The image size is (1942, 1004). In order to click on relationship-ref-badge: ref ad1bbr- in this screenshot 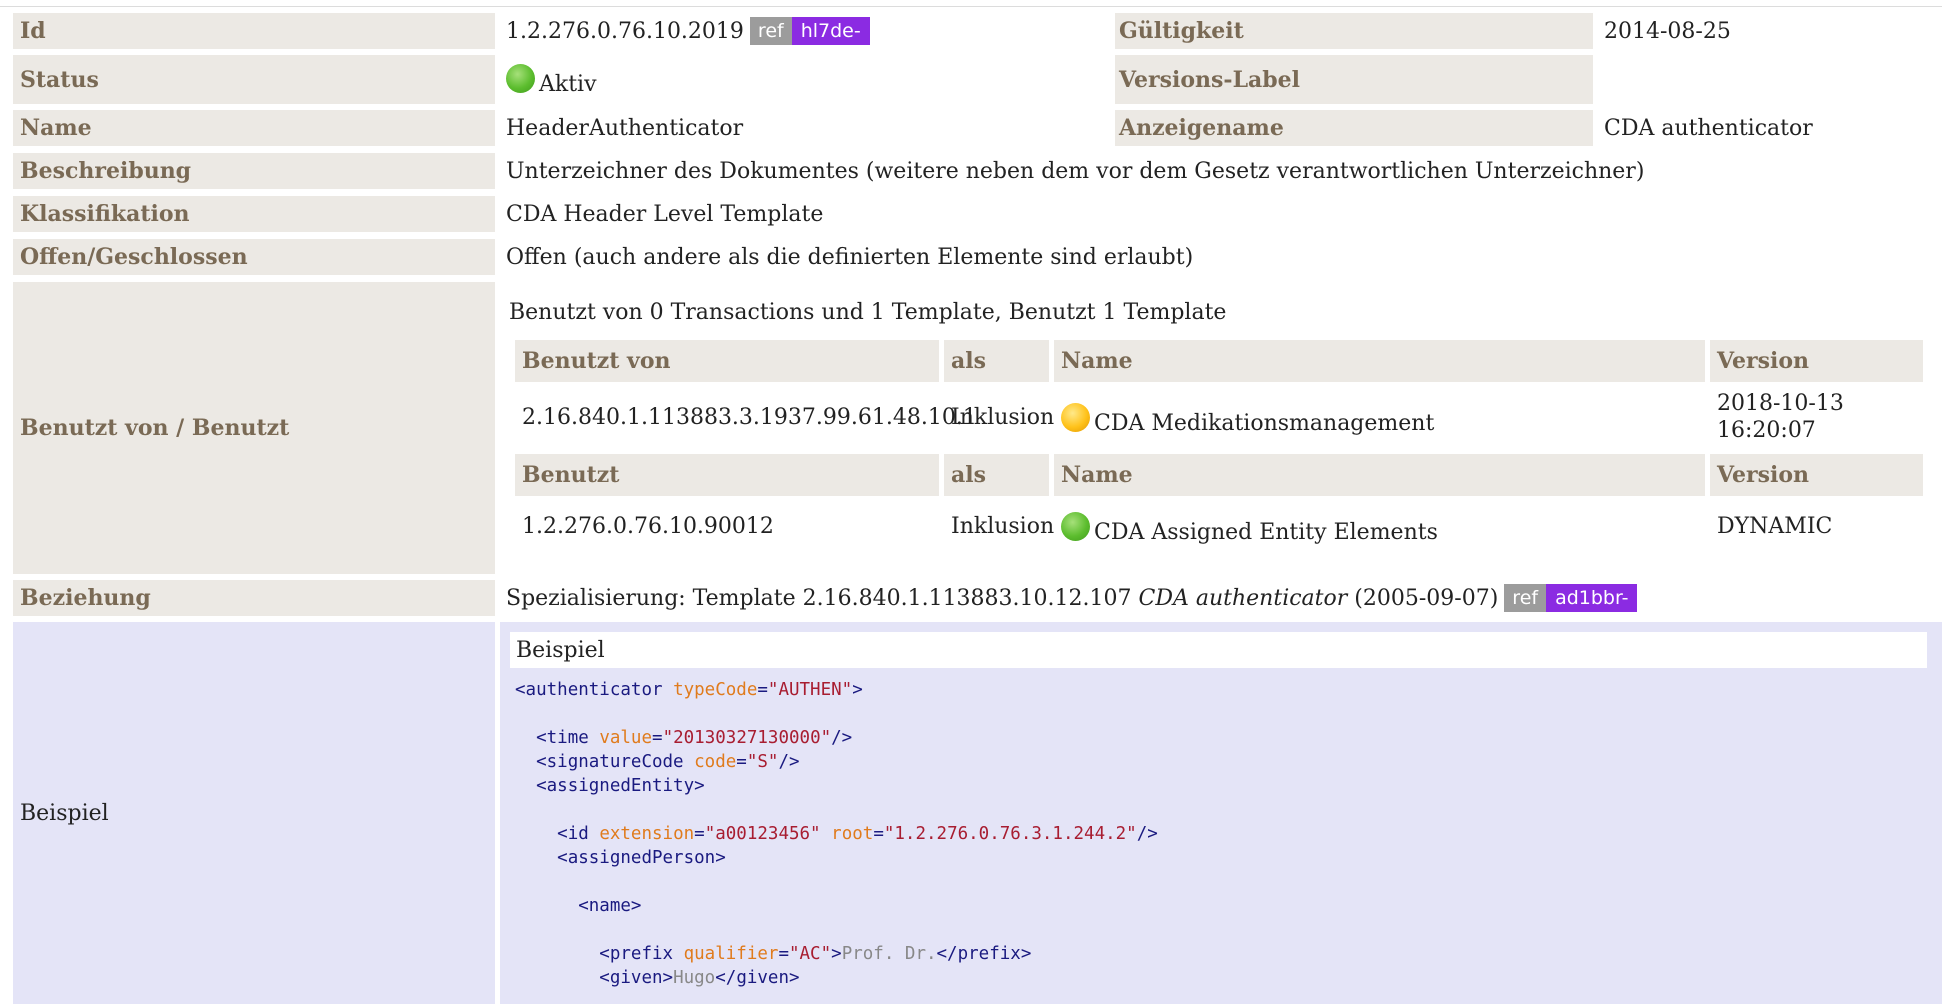, I will do `click(1571, 598)`.